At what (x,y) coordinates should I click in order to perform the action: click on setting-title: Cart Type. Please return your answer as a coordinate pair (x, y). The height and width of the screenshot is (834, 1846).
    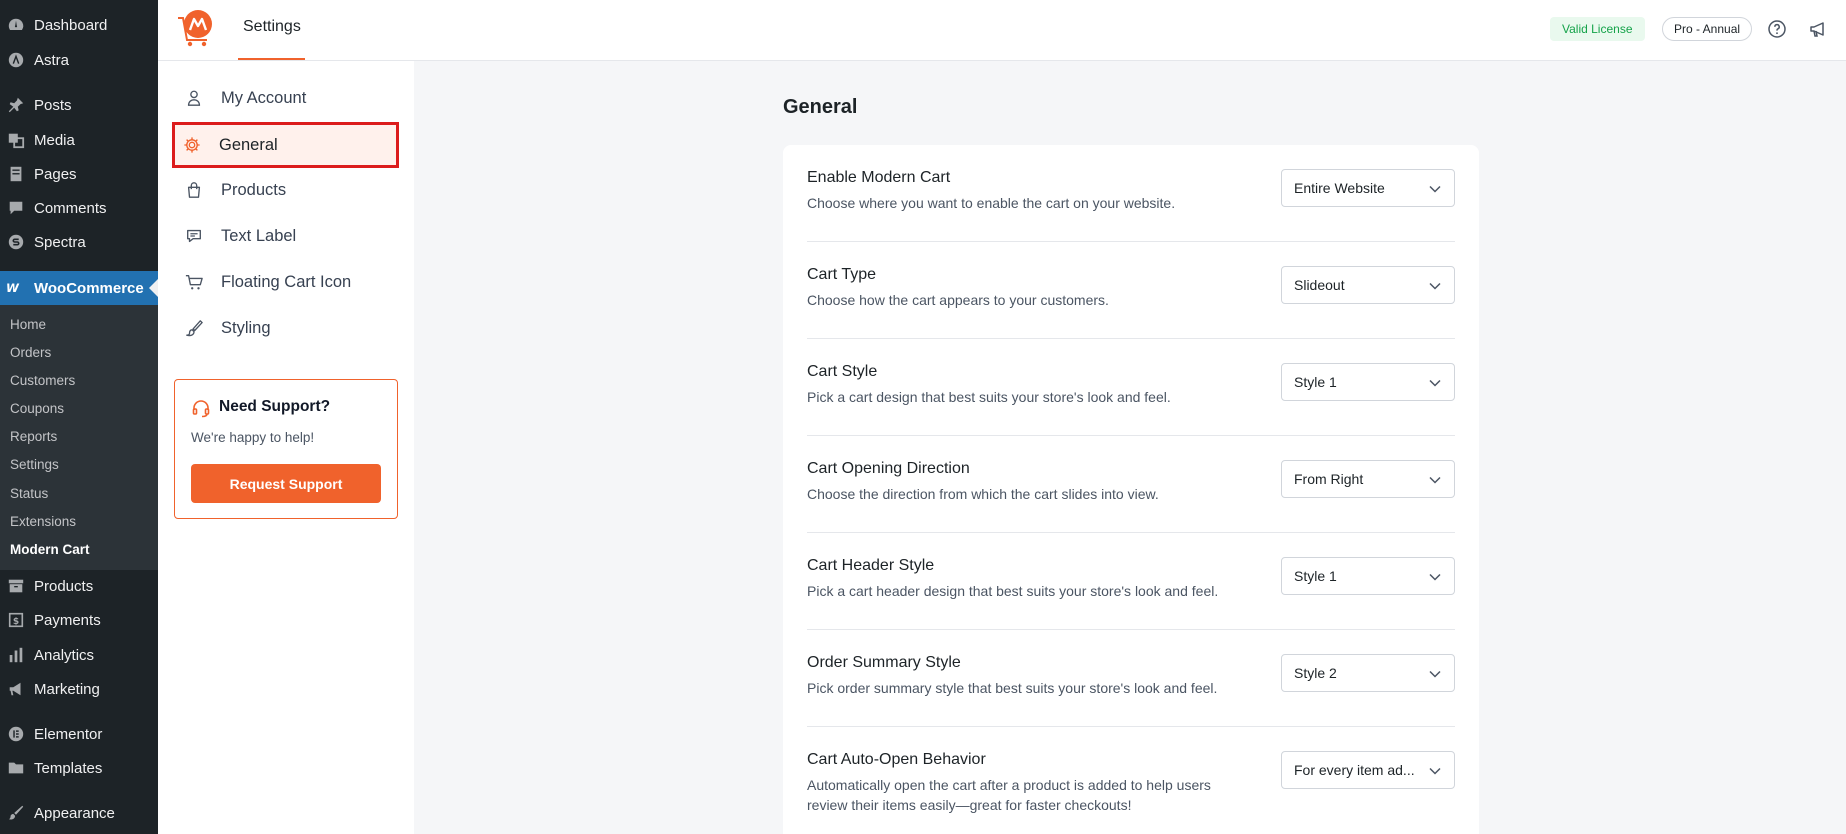
    Looking at the image, I should click on (842, 274).